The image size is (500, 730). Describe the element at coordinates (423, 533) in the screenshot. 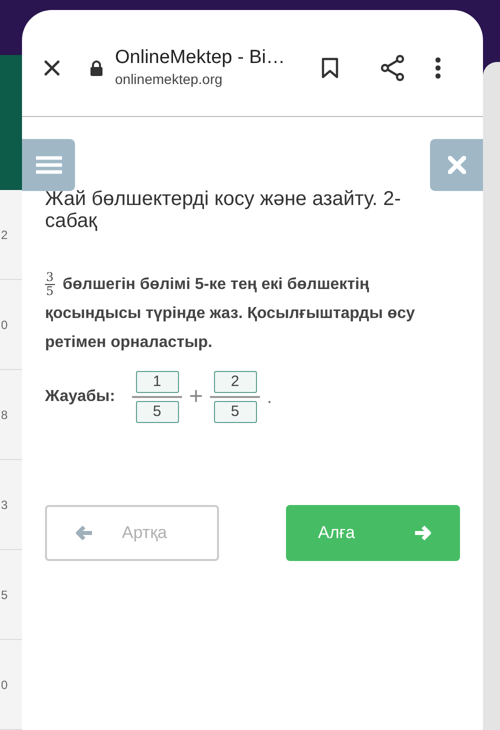

I see `right-arrow-icon` at that location.